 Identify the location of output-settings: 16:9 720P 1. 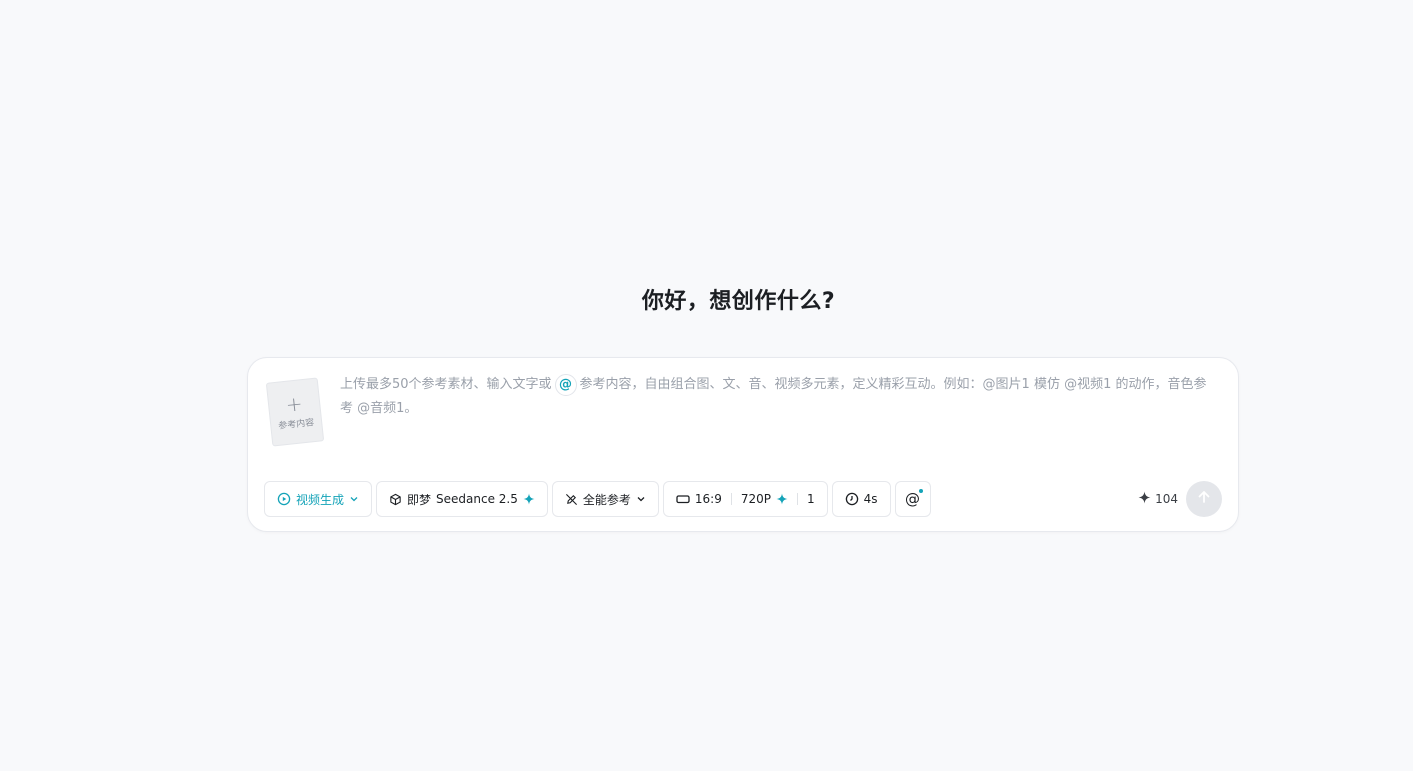
(745, 499).